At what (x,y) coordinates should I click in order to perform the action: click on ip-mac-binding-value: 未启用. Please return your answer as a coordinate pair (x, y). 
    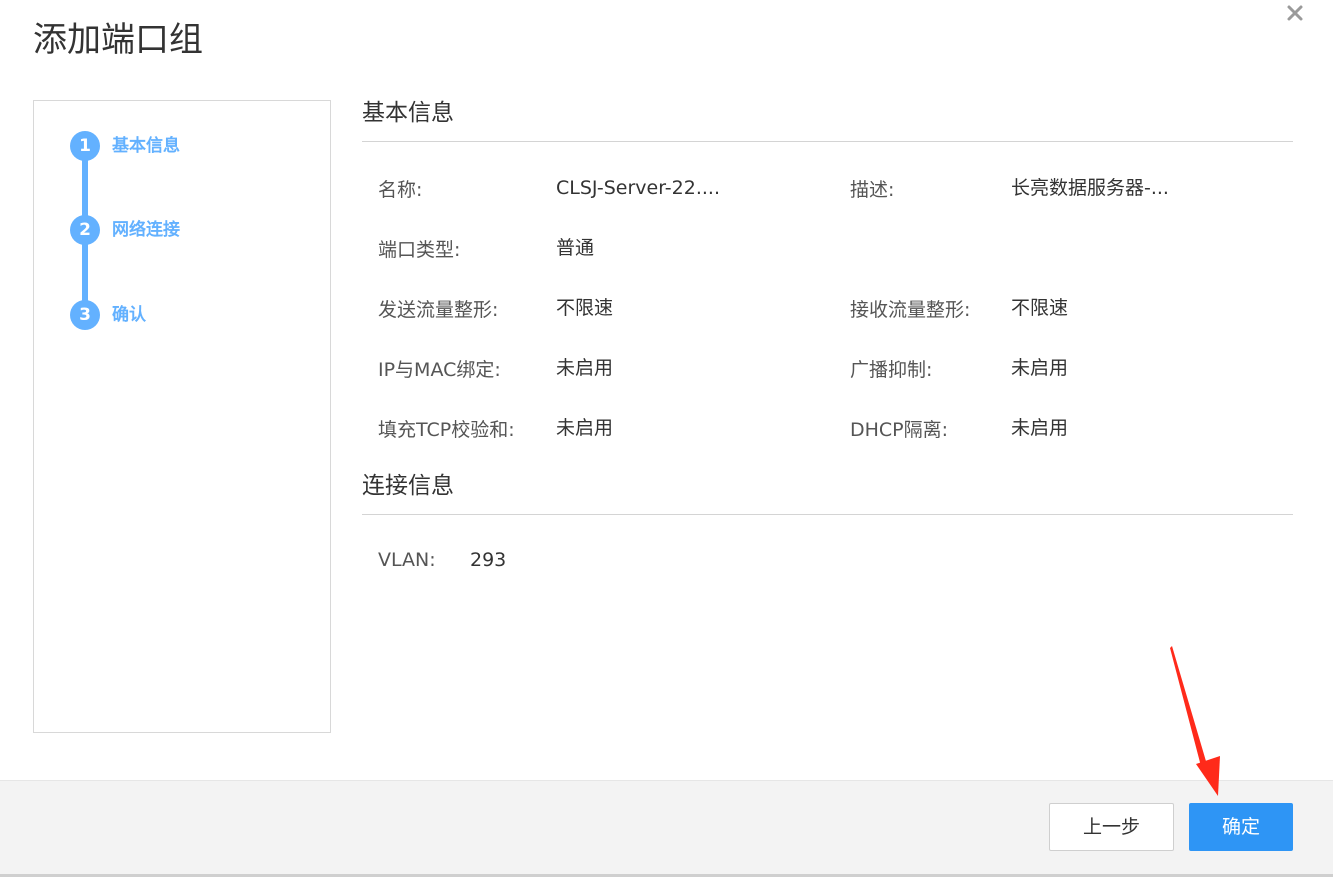
    Looking at the image, I should click on (585, 368).